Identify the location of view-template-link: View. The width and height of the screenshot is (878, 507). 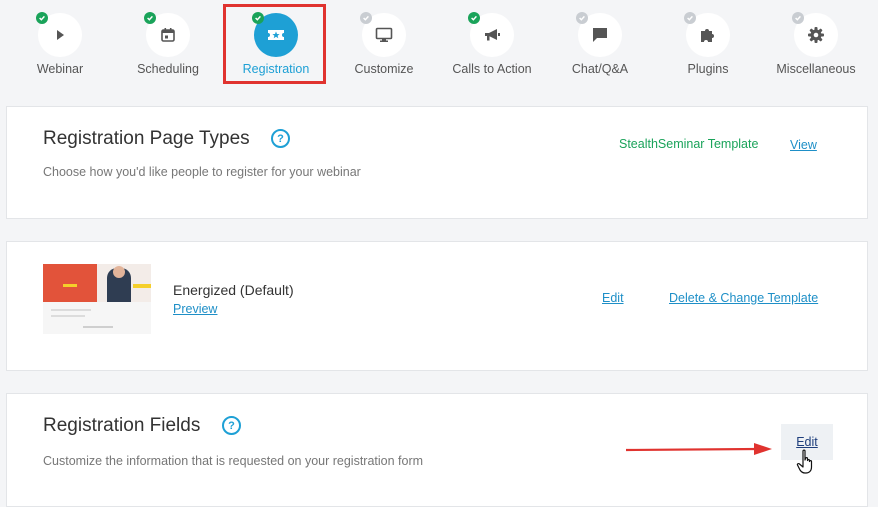
(803, 145).